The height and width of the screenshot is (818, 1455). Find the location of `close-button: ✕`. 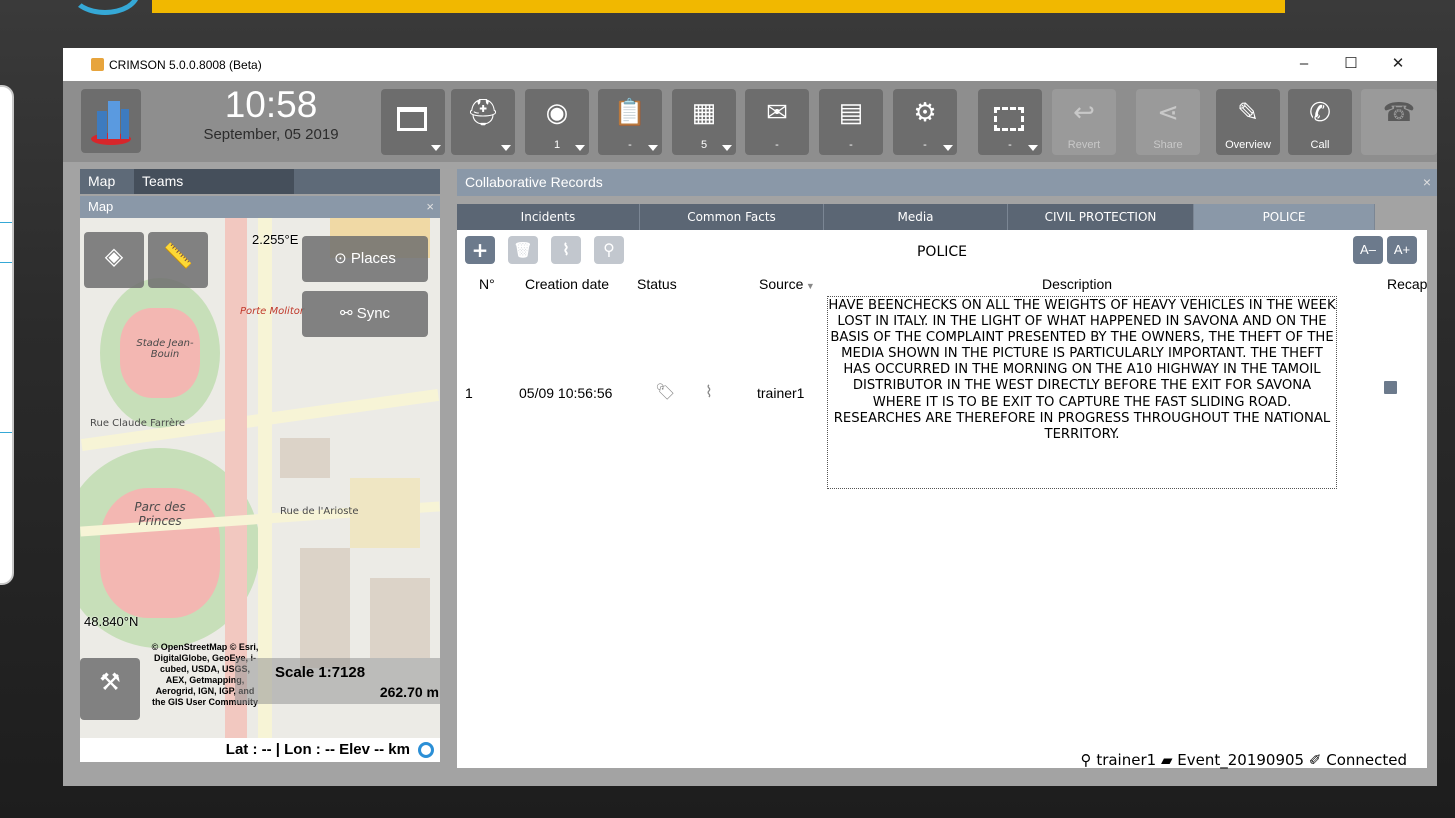

close-button: ✕ is located at coordinates (1398, 64).